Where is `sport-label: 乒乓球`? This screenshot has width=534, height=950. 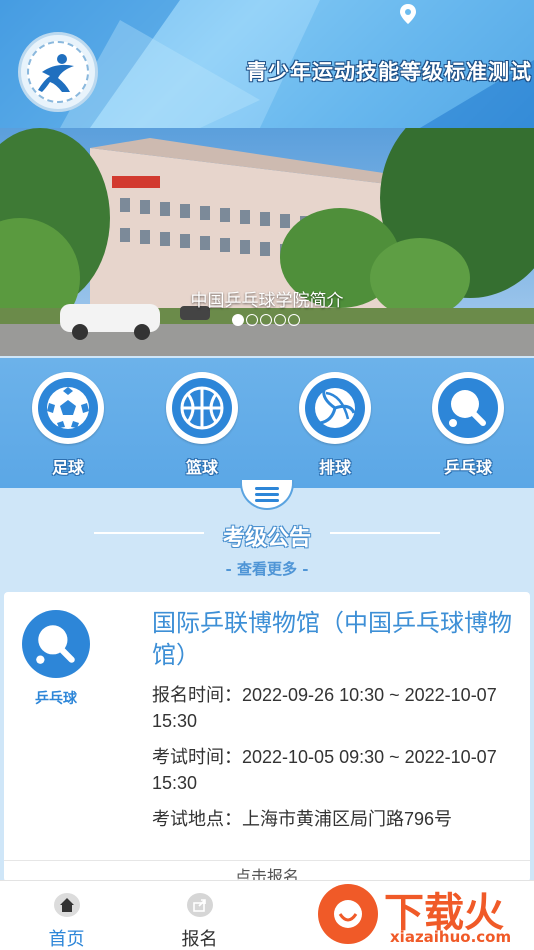
sport-label: 乒乓球 is located at coordinates (467, 467).